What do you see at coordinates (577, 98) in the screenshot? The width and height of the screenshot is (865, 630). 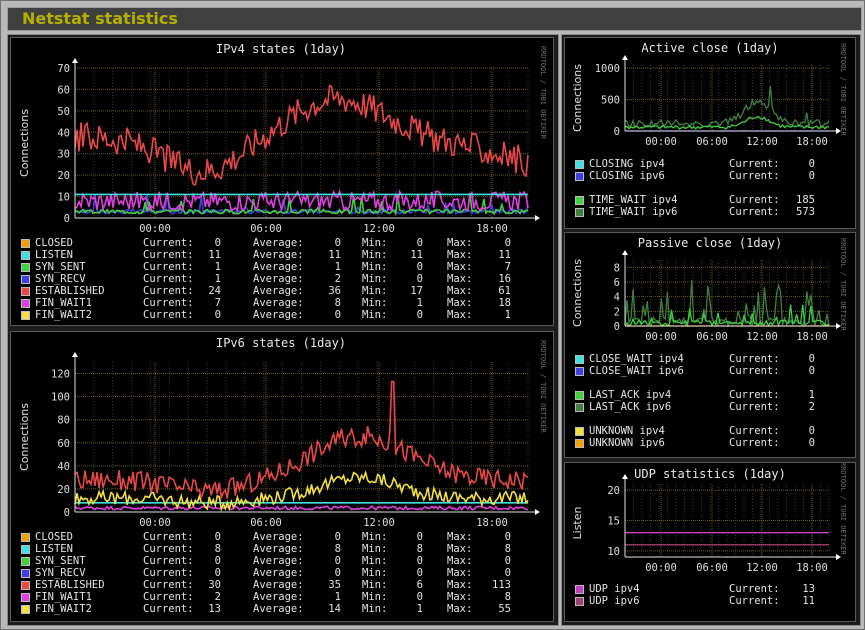 I see `y-axis-label: Connections` at bounding box center [577, 98].